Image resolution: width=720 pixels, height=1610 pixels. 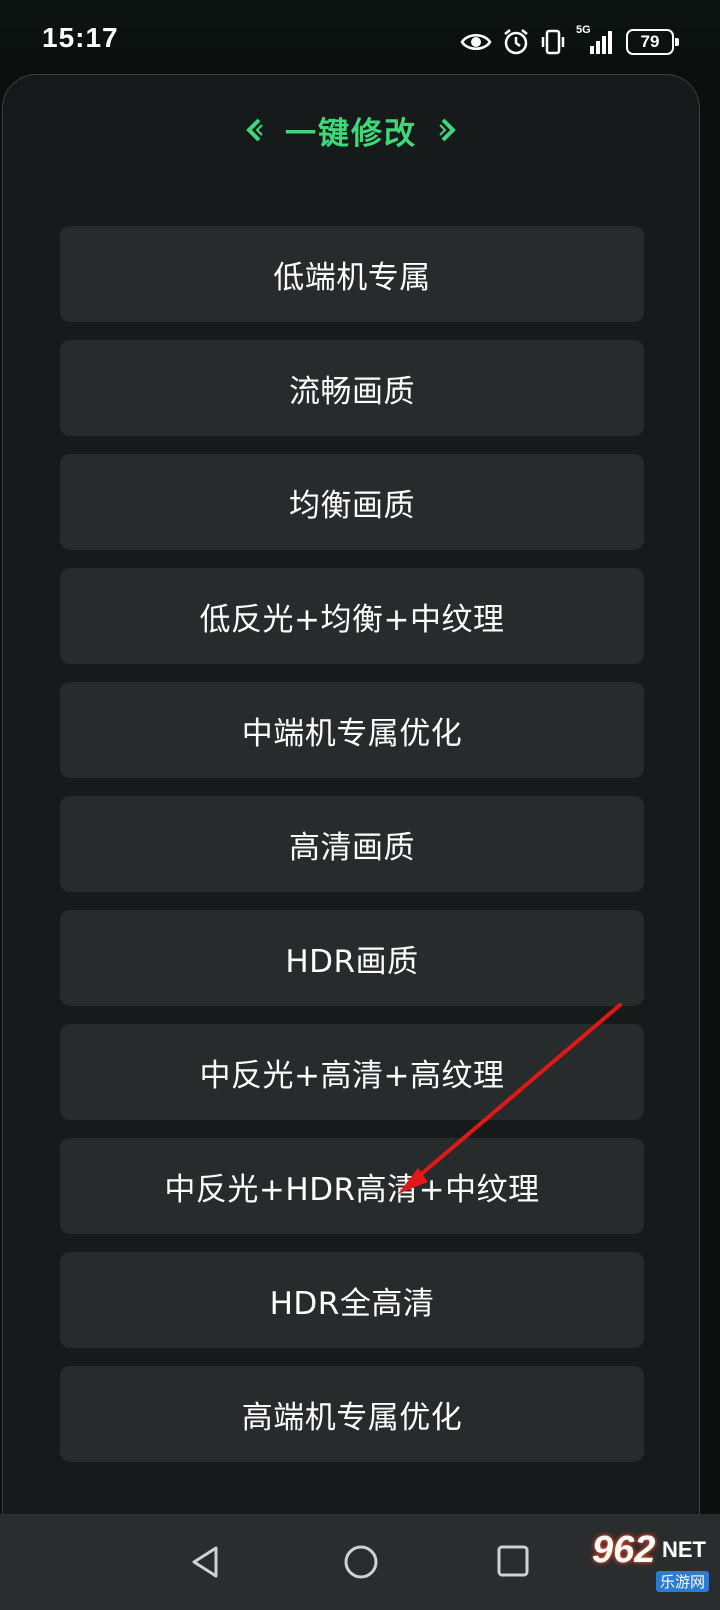 I want to click on option-button: HDR全高清, so click(x=352, y=1300).